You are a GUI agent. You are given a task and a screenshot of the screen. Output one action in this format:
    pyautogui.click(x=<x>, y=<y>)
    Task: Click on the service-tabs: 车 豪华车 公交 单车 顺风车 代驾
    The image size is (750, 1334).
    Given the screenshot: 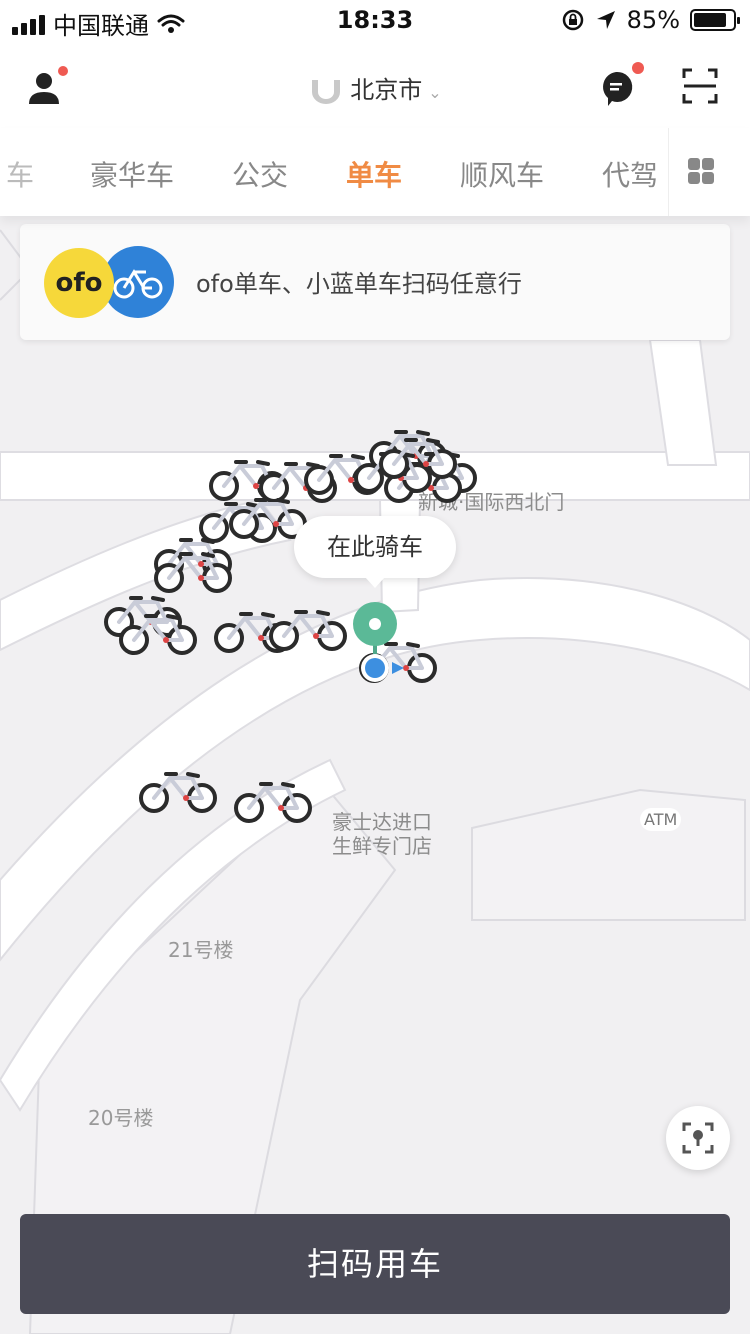 What is the action you would take?
    pyautogui.click(x=375, y=172)
    